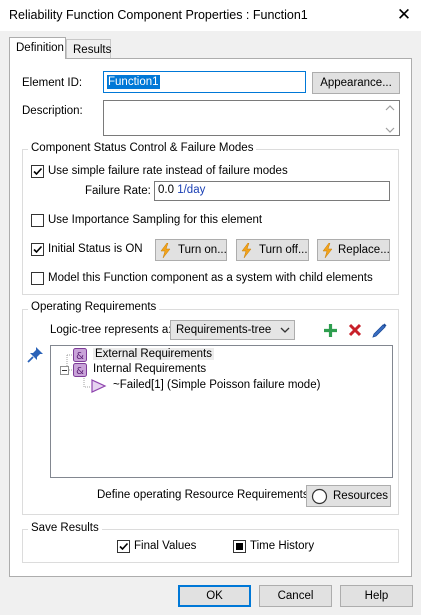  Describe the element at coordinates (390, 119) in the screenshot. I see `scrollbar-arrows` at that location.